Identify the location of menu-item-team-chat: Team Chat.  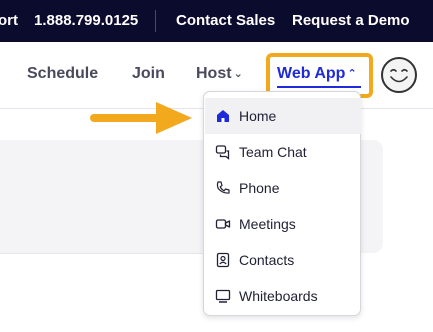
(283, 152).